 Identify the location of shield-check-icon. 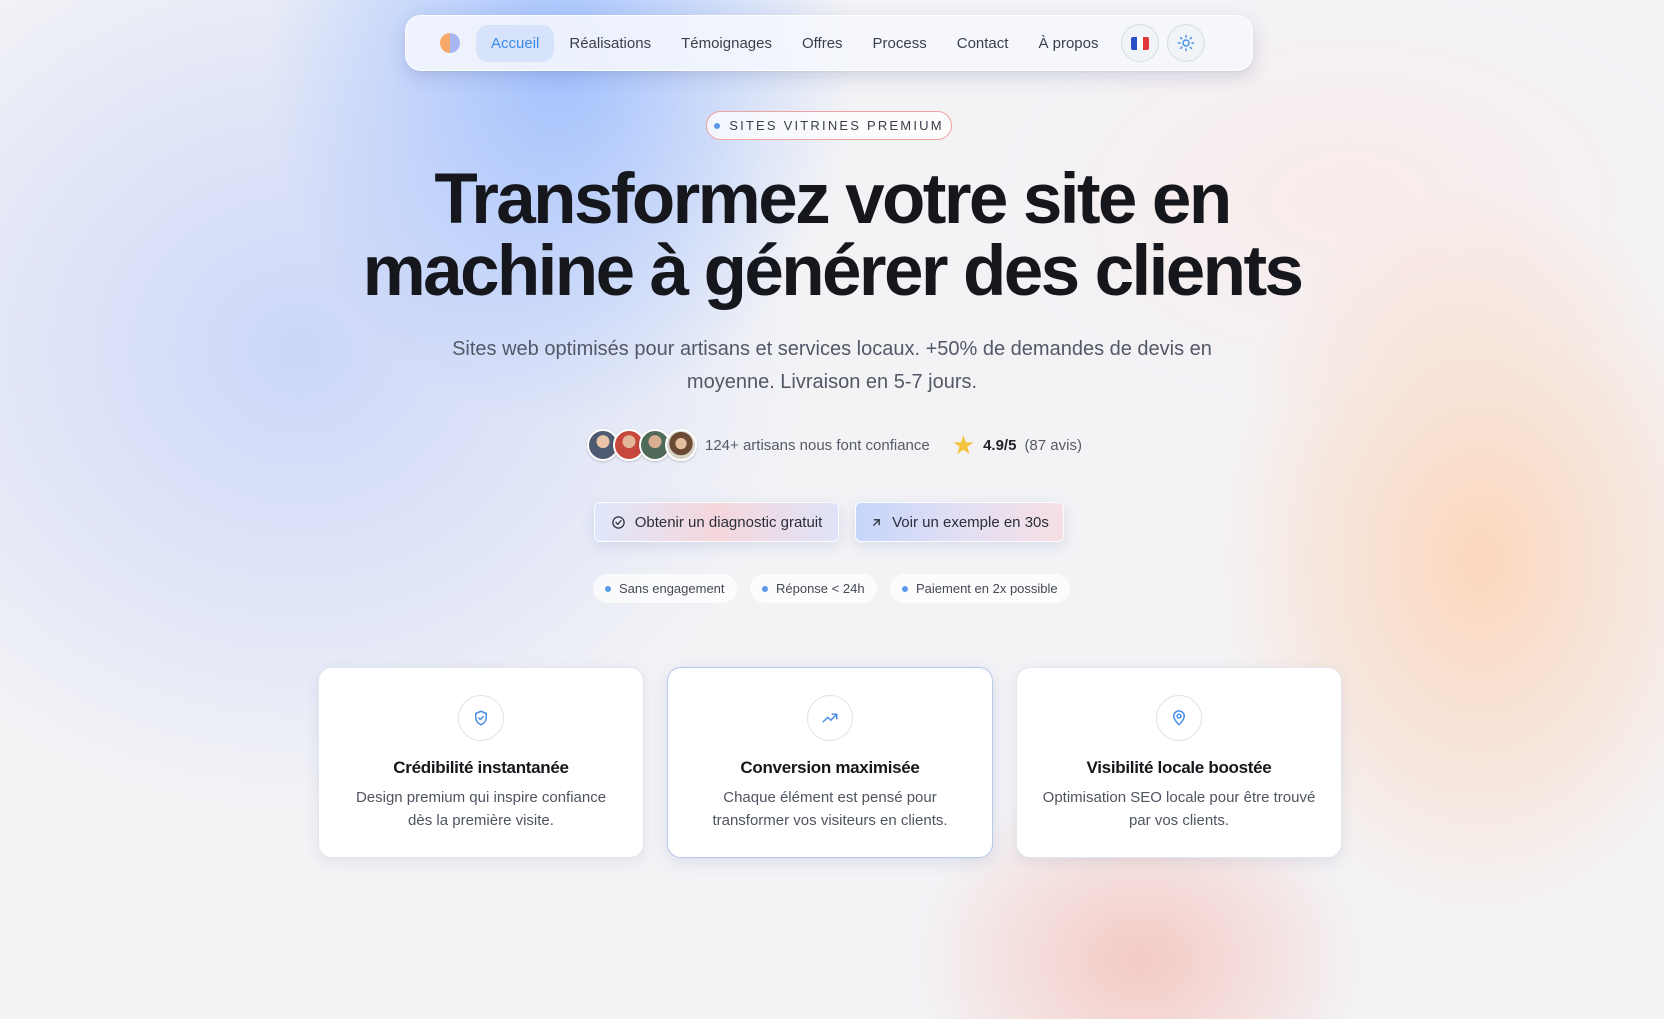
(481, 718).